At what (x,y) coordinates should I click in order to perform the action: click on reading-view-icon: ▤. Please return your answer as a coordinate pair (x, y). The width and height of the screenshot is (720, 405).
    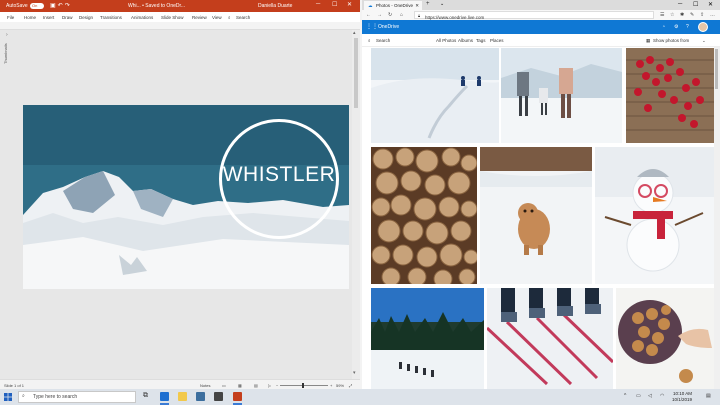
    Looking at the image, I should click on (256, 385).